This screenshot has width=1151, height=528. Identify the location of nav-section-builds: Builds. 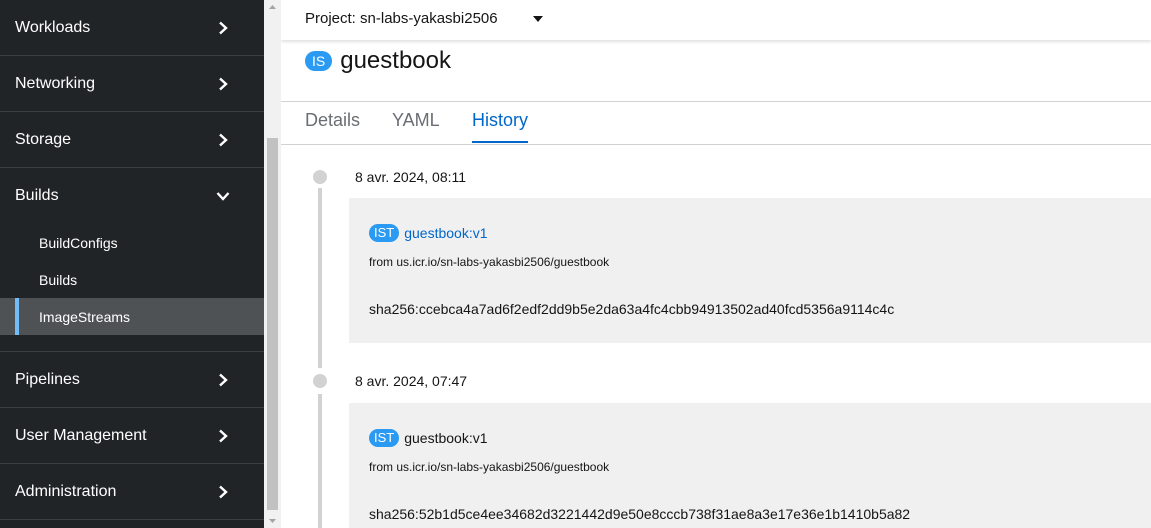
(132, 196).